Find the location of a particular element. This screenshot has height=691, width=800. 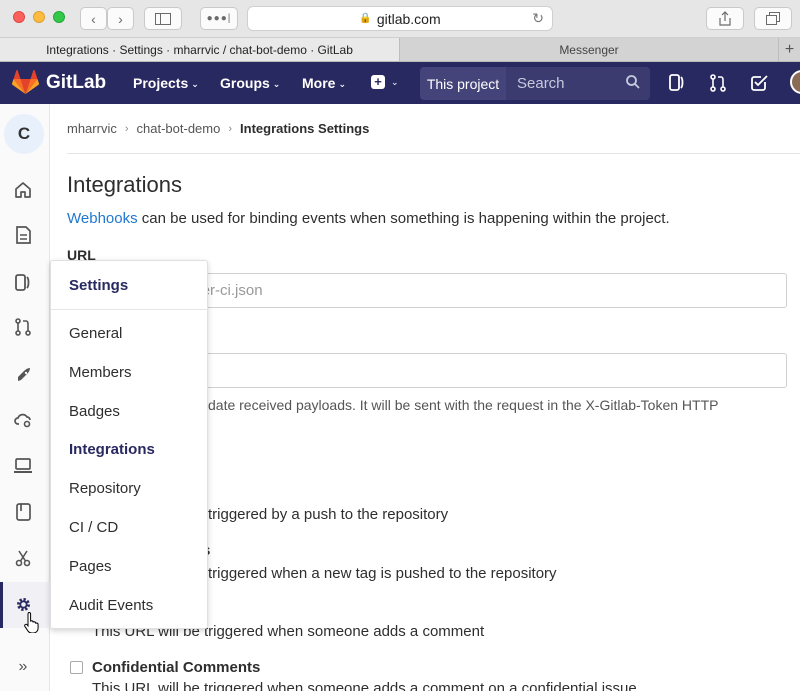

url-text: gitlab.com is located at coordinates (408, 18).